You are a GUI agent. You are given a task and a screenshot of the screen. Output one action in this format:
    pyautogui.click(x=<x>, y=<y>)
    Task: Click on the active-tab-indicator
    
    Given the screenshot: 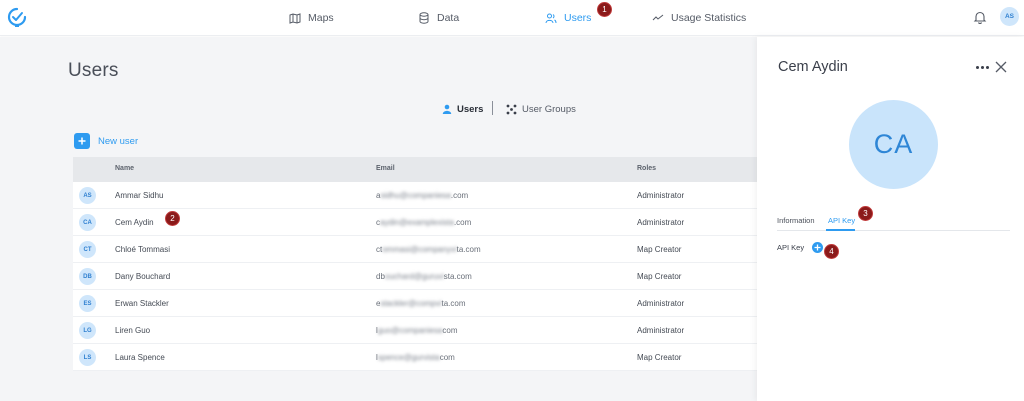 What is the action you would take?
    pyautogui.click(x=840, y=230)
    